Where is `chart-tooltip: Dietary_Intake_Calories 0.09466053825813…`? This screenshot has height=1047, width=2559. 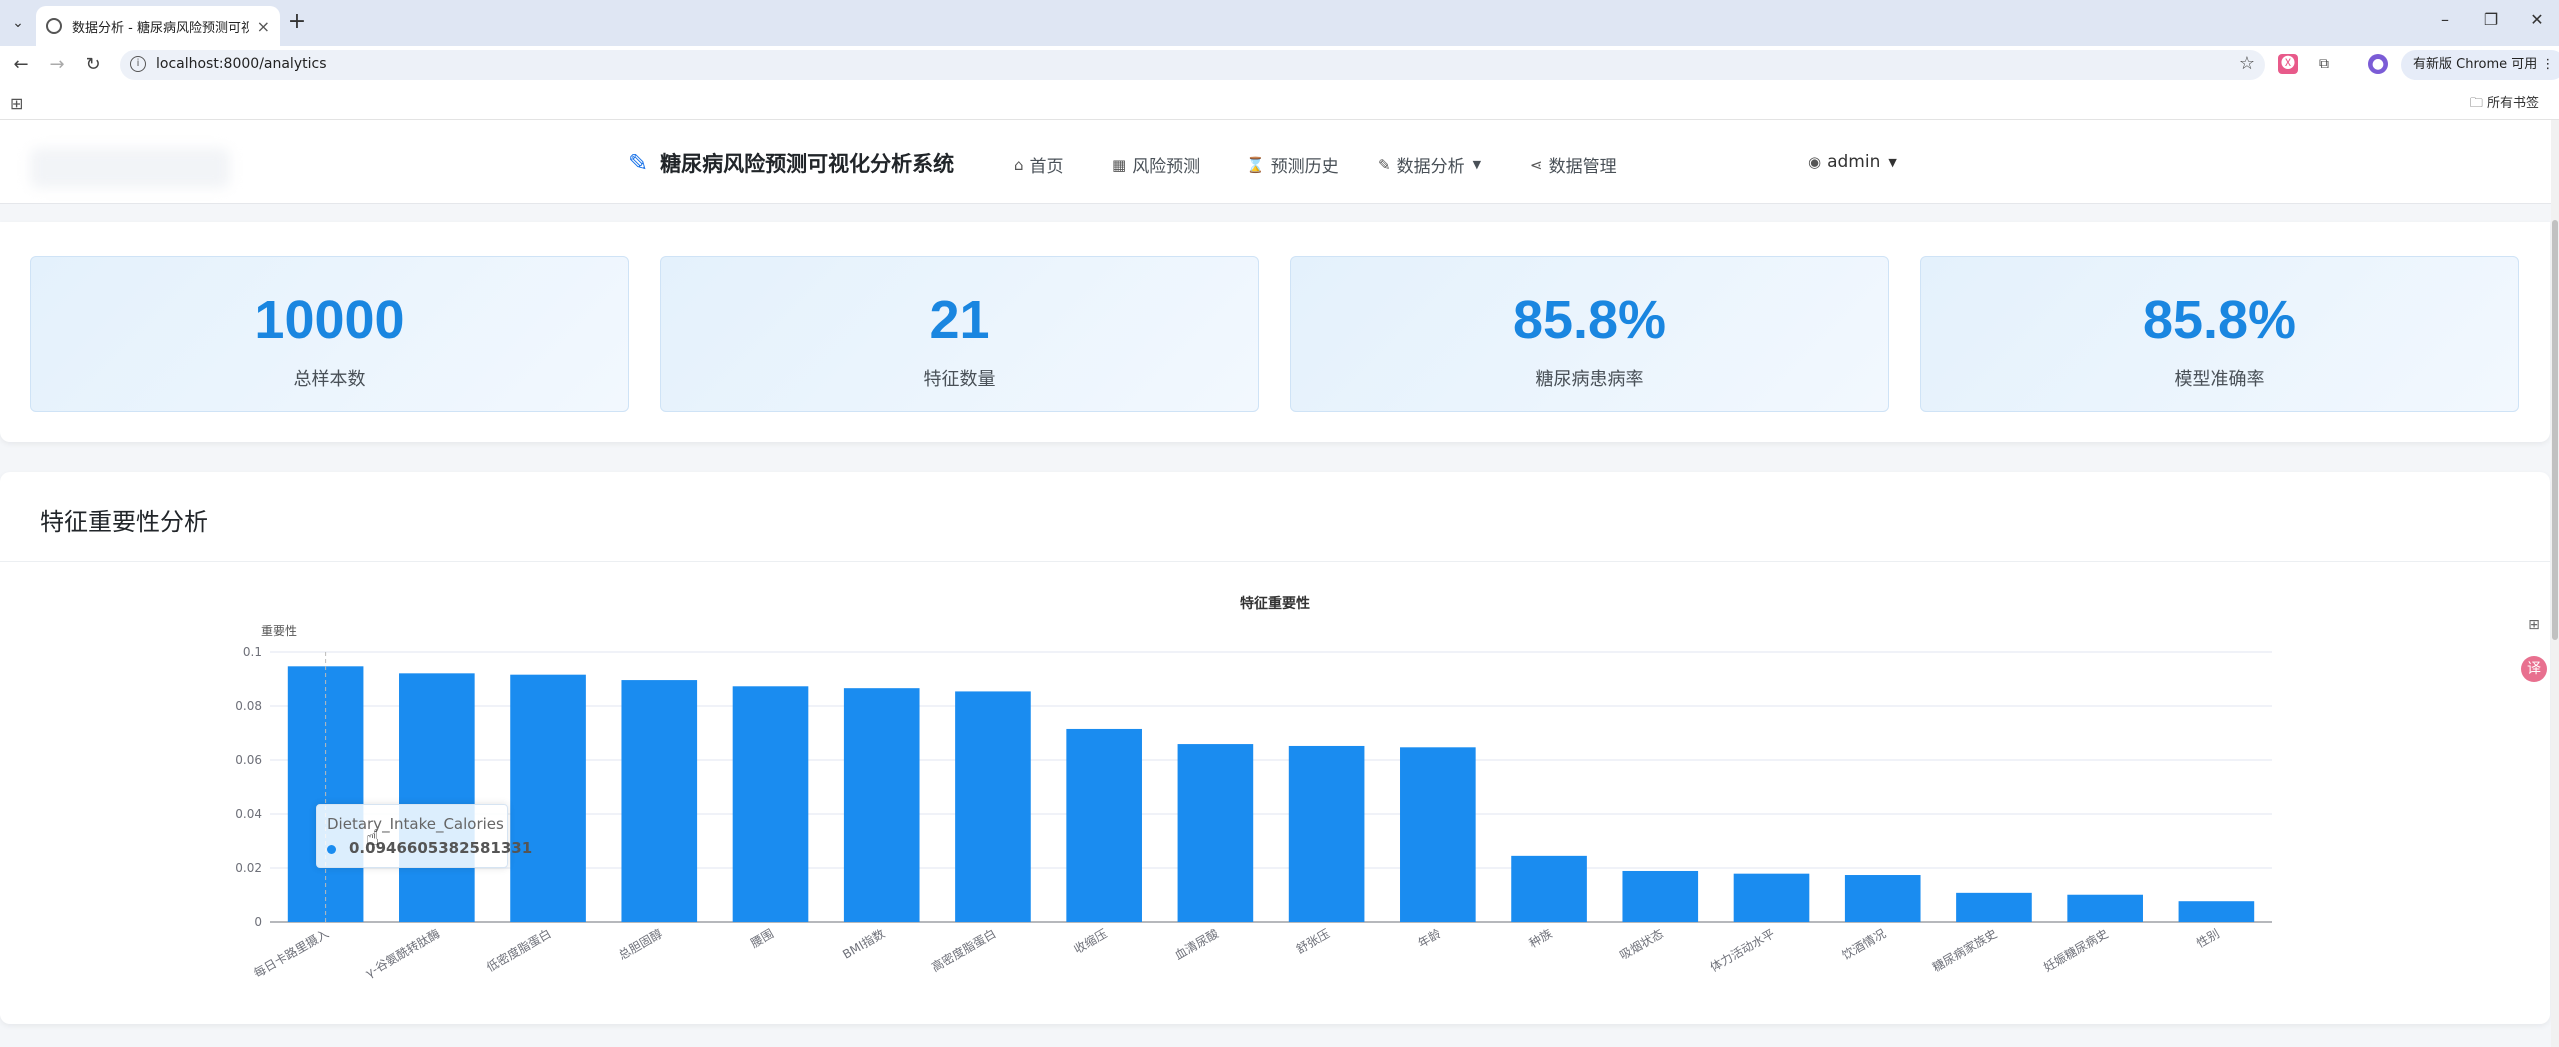 chart-tooltip: Dietary_Intake_Calories 0.09466053825813… is located at coordinates (424, 836).